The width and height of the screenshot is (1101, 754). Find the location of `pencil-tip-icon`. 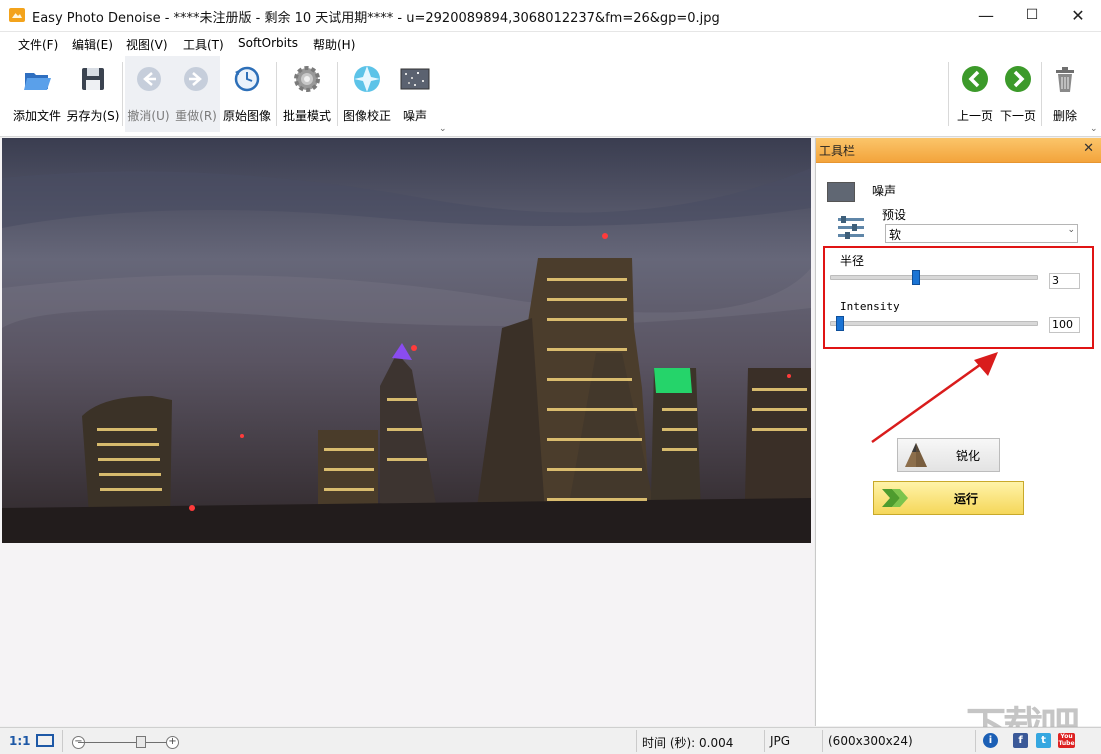

pencil-tip-icon is located at coordinates (916, 455).